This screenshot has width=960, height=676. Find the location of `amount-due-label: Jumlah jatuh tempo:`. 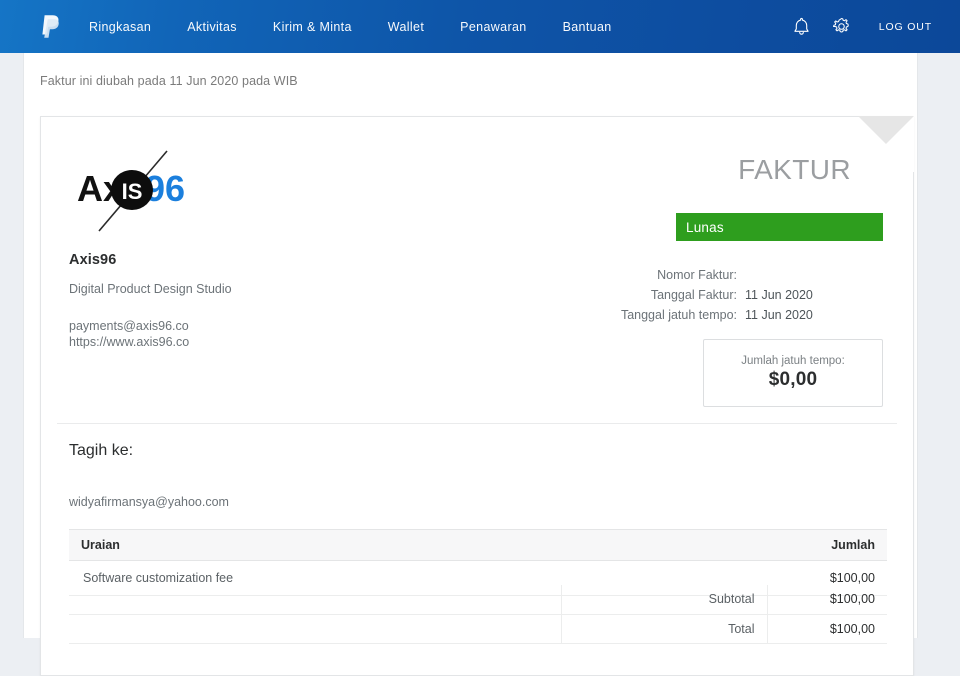

amount-due-label: Jumlah jatuh tempo: is located at coordinates (793, 361).